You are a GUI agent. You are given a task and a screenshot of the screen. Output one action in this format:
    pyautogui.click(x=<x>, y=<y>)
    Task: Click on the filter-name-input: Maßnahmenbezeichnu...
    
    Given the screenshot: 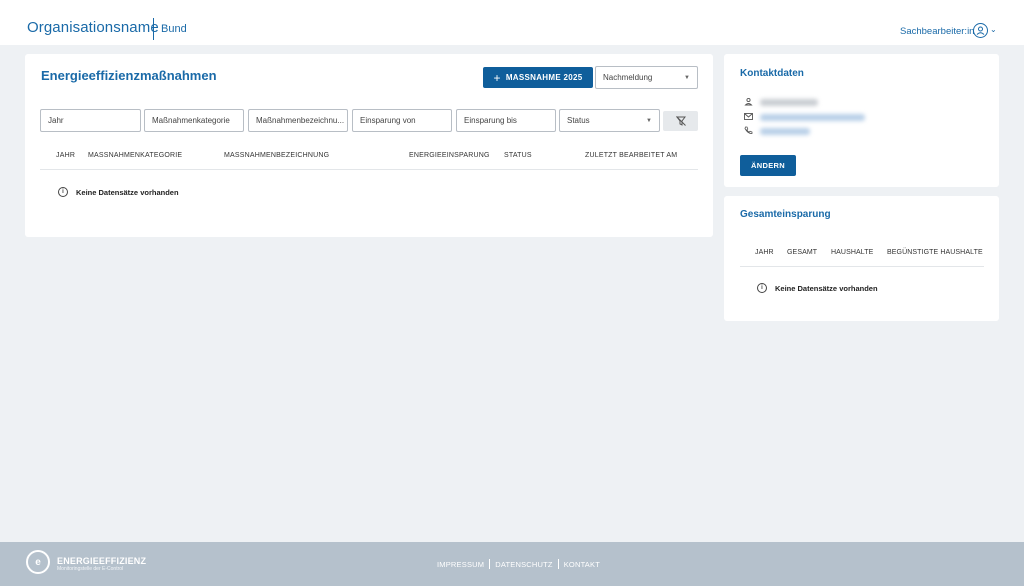 What is the action you would take?
    pyautogui.click(x=298, y=120)
    